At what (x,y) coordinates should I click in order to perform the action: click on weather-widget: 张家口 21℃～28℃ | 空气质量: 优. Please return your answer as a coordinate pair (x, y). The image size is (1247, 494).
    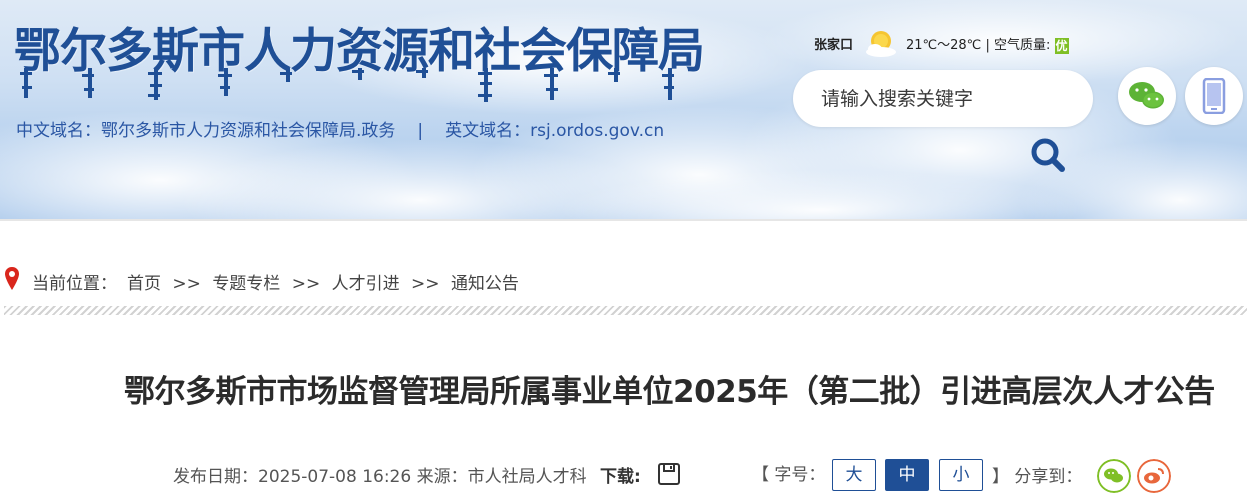
    Looking at the image, I should click on (941, 44).